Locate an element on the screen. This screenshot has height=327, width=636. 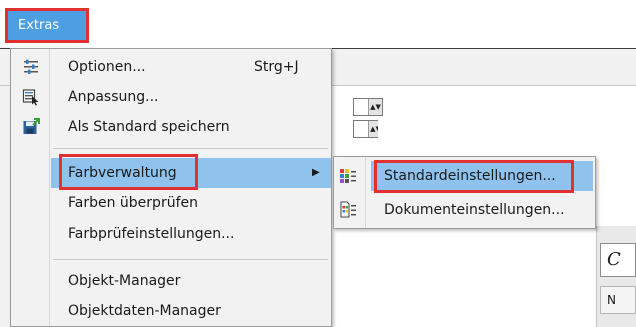
save-default-icon is located at coordinates (31, 127).